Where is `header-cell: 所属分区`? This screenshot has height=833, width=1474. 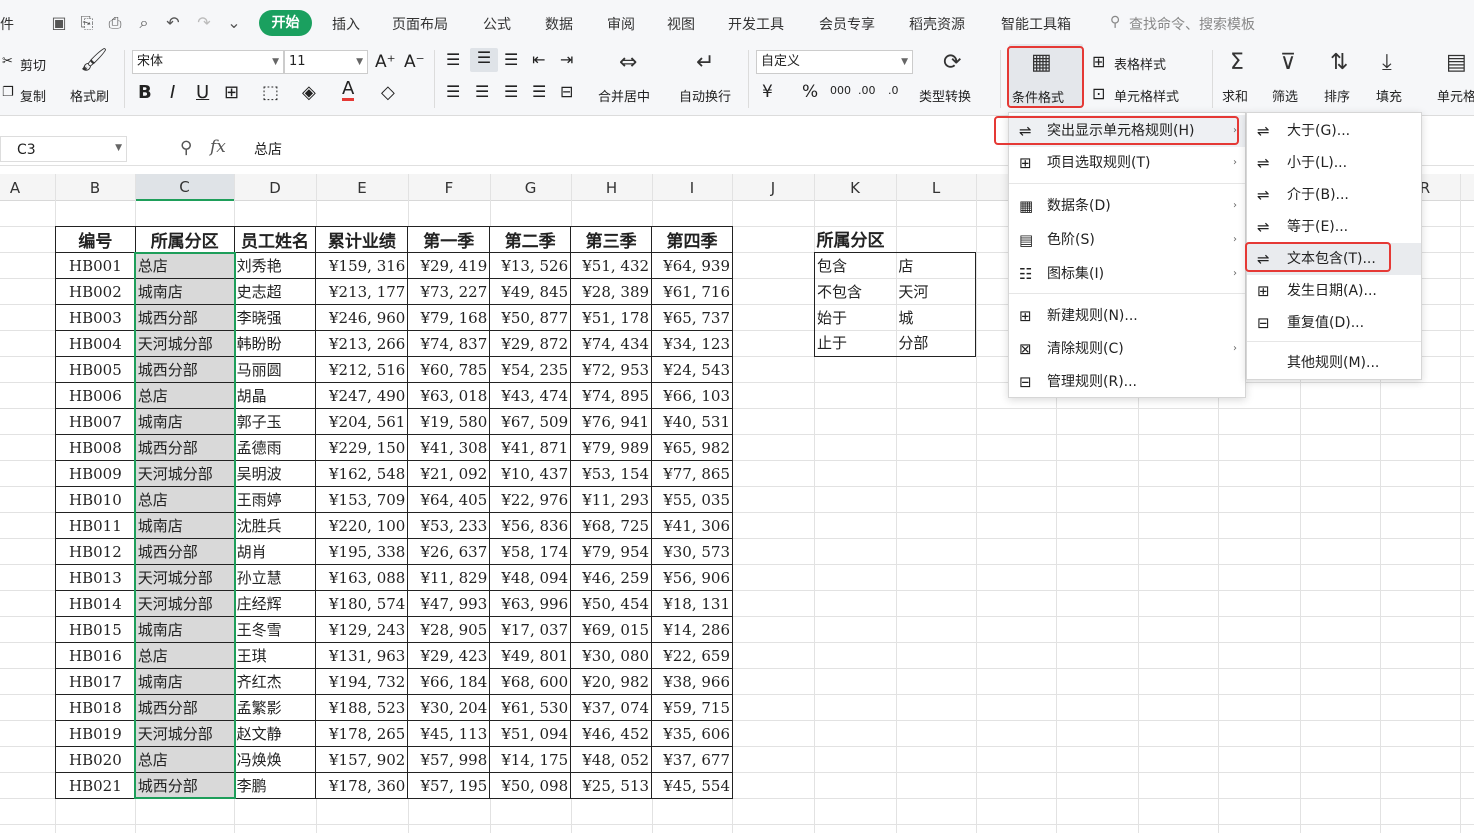 header-cell: 所属分区 is located at coordinates (184, 239).